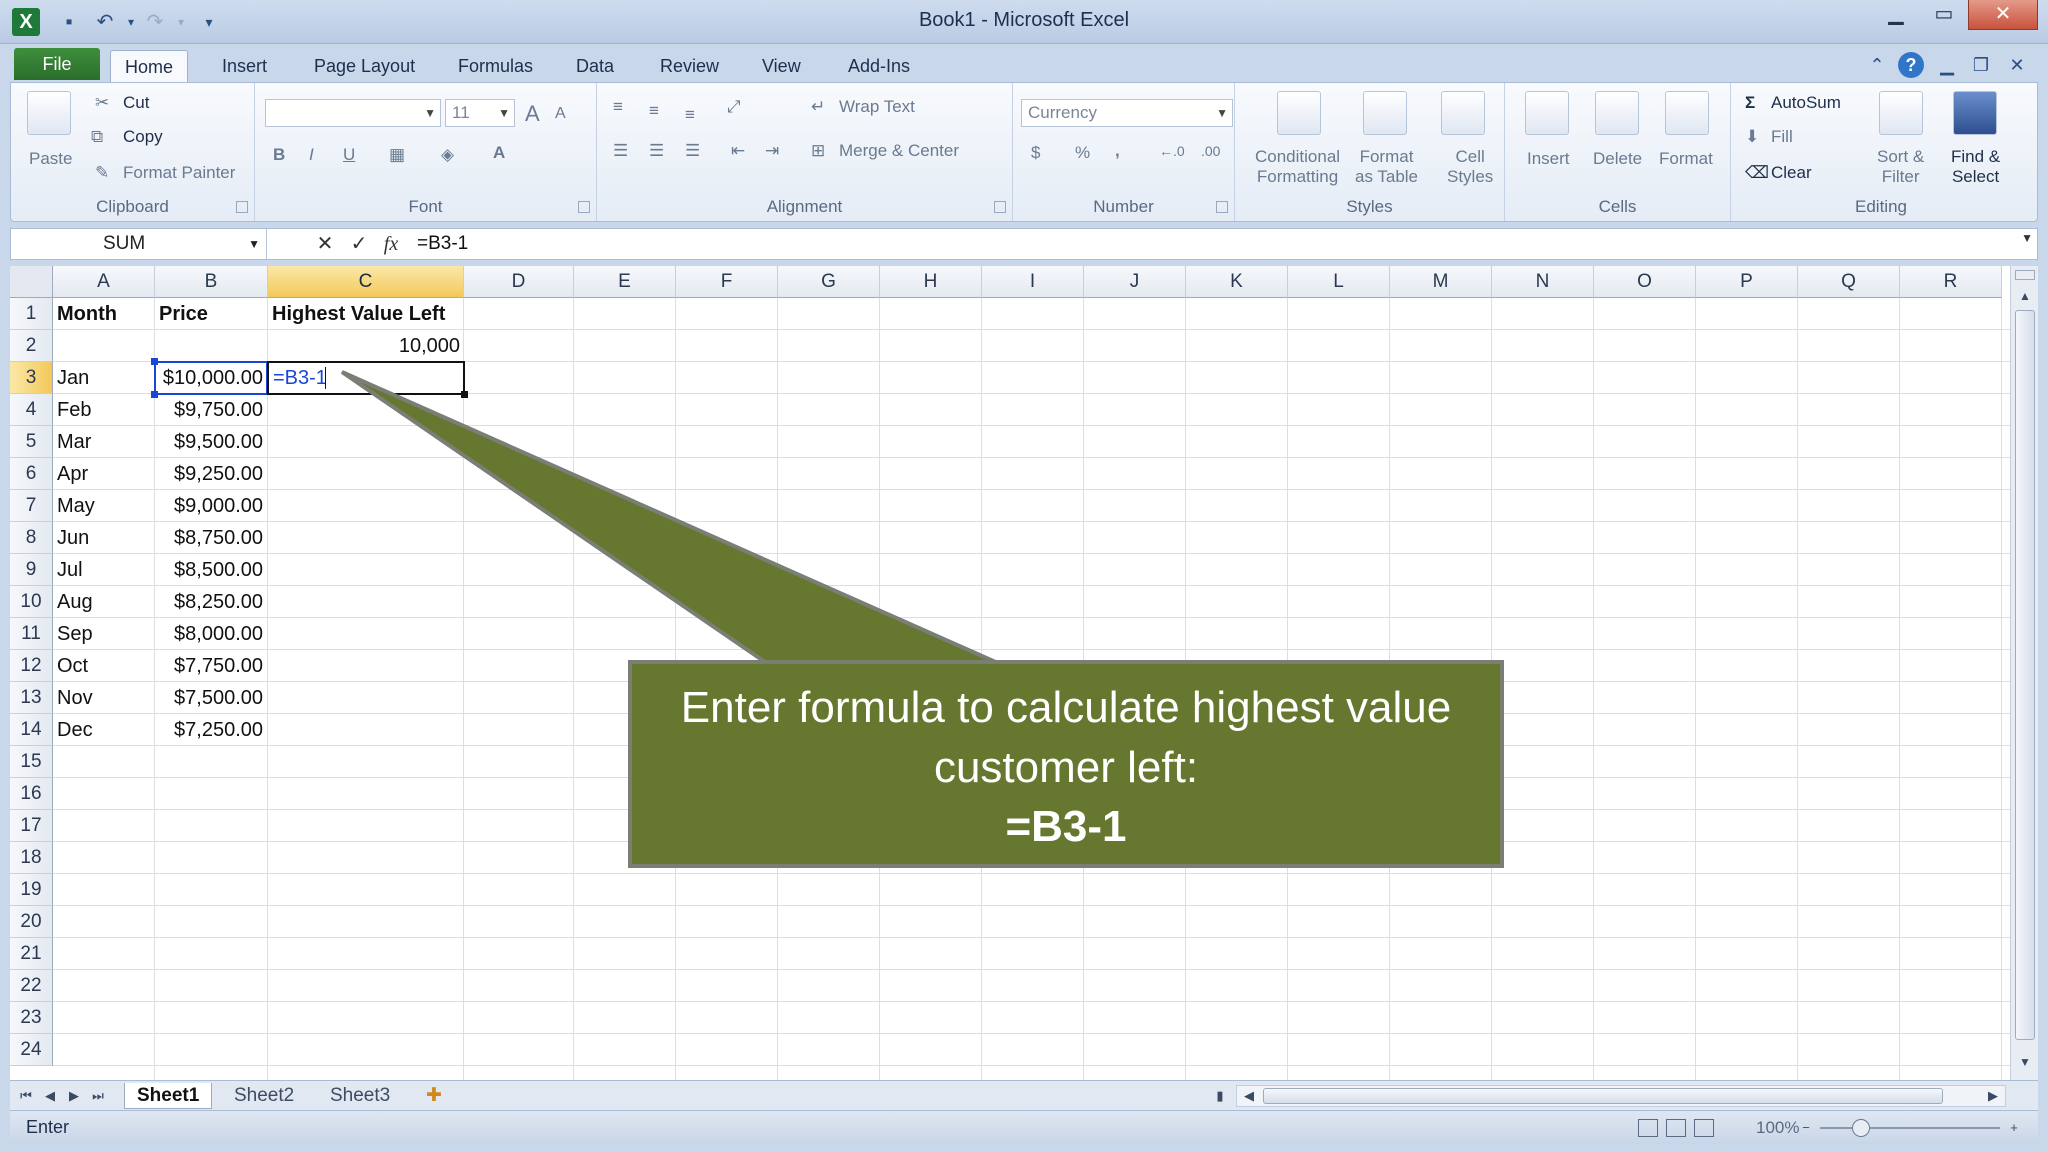 The width and height of the screenshot is (2048, 1152). Describe the element at coordinates (103, 698) in the screenshot. I see `cell-a13: Nov` at that location.